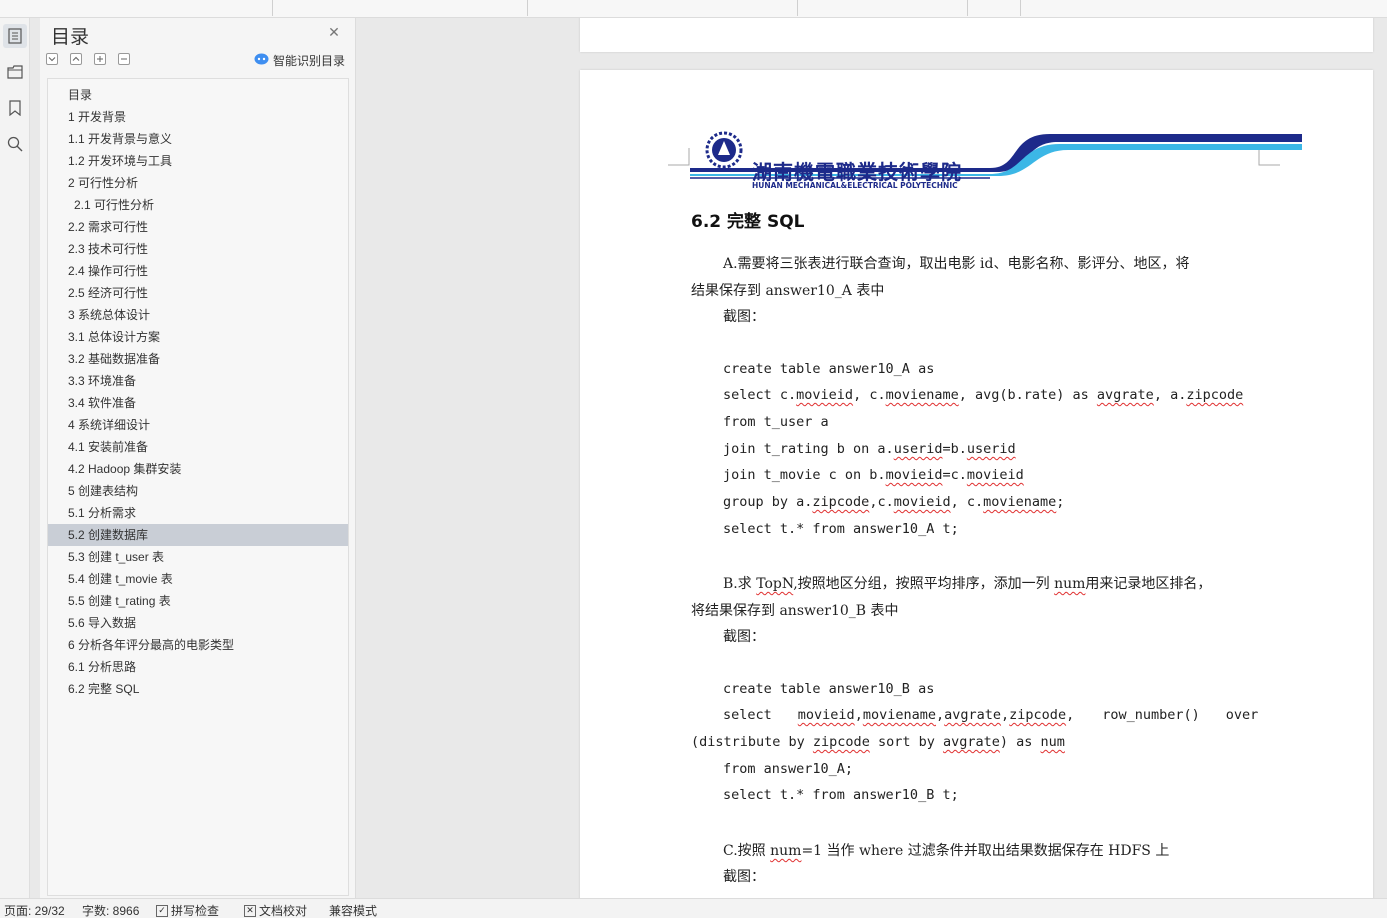 Image resolution: width=1387 pixels, height=918 pixels. I want to click on toc-item: 4.2 Hadoop 集群安装, so click(198, 469).